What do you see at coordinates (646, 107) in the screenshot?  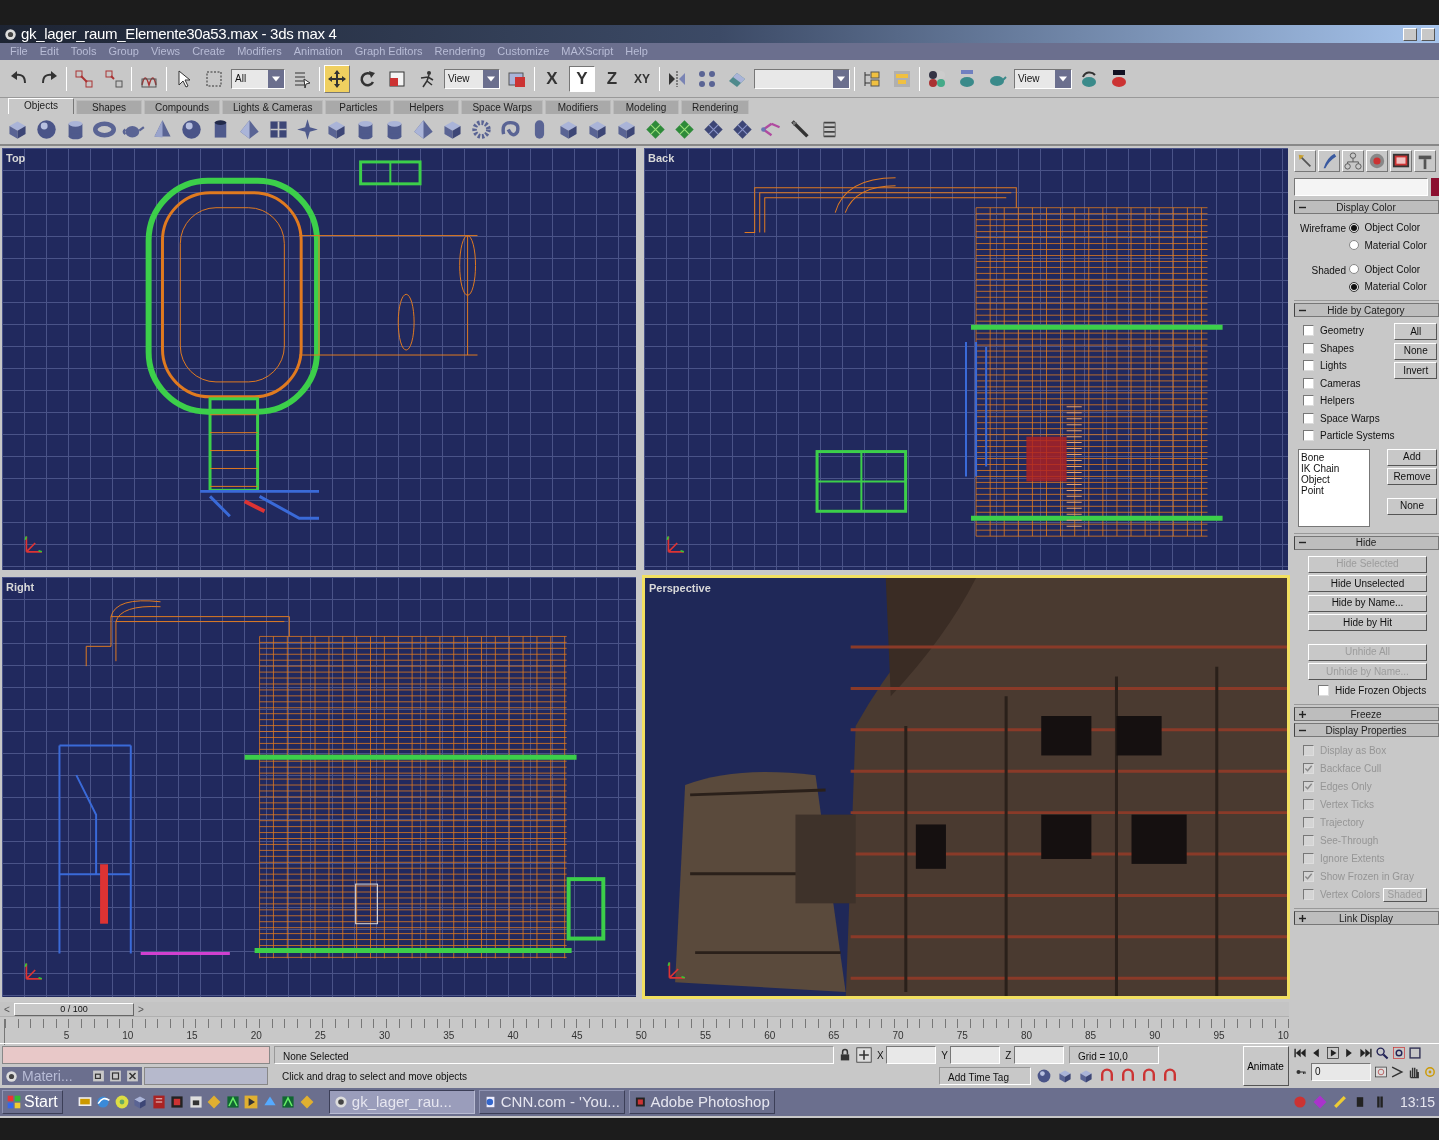 I see `tab: Modeling` at bounding box center [646, 107].